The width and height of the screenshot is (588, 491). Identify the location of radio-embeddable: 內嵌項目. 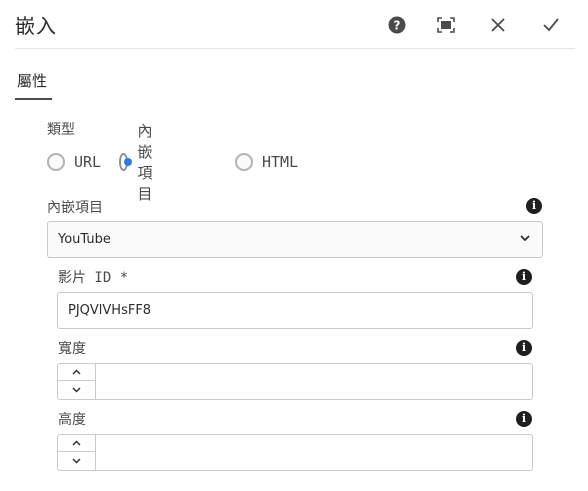
(140, 162).